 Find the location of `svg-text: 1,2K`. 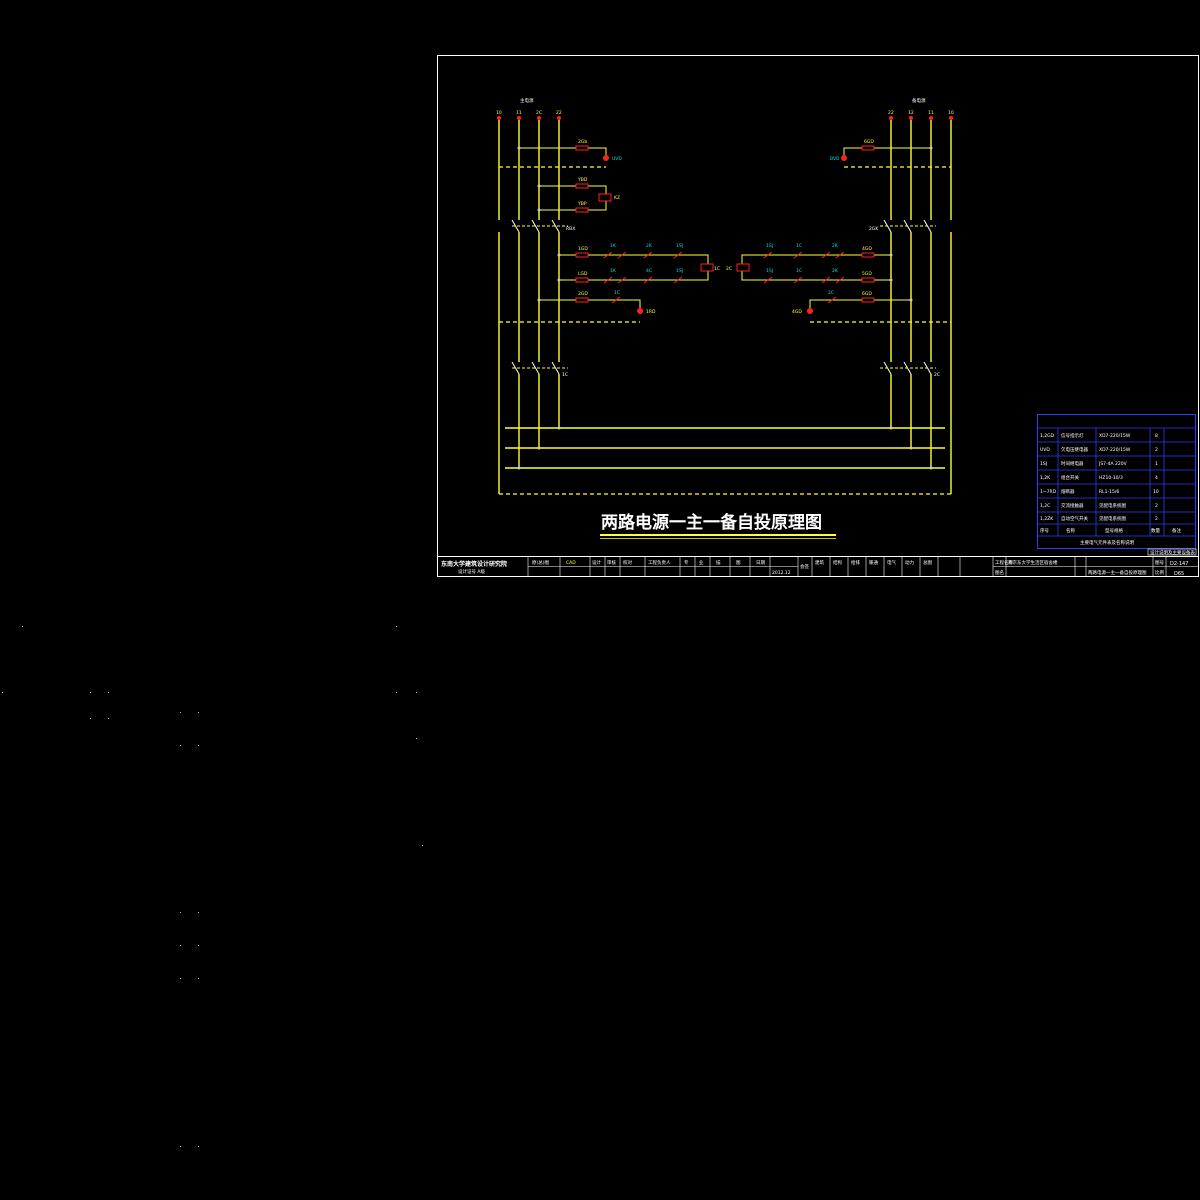

svg-text: 1,2K is located at coordinates (1045, 478).